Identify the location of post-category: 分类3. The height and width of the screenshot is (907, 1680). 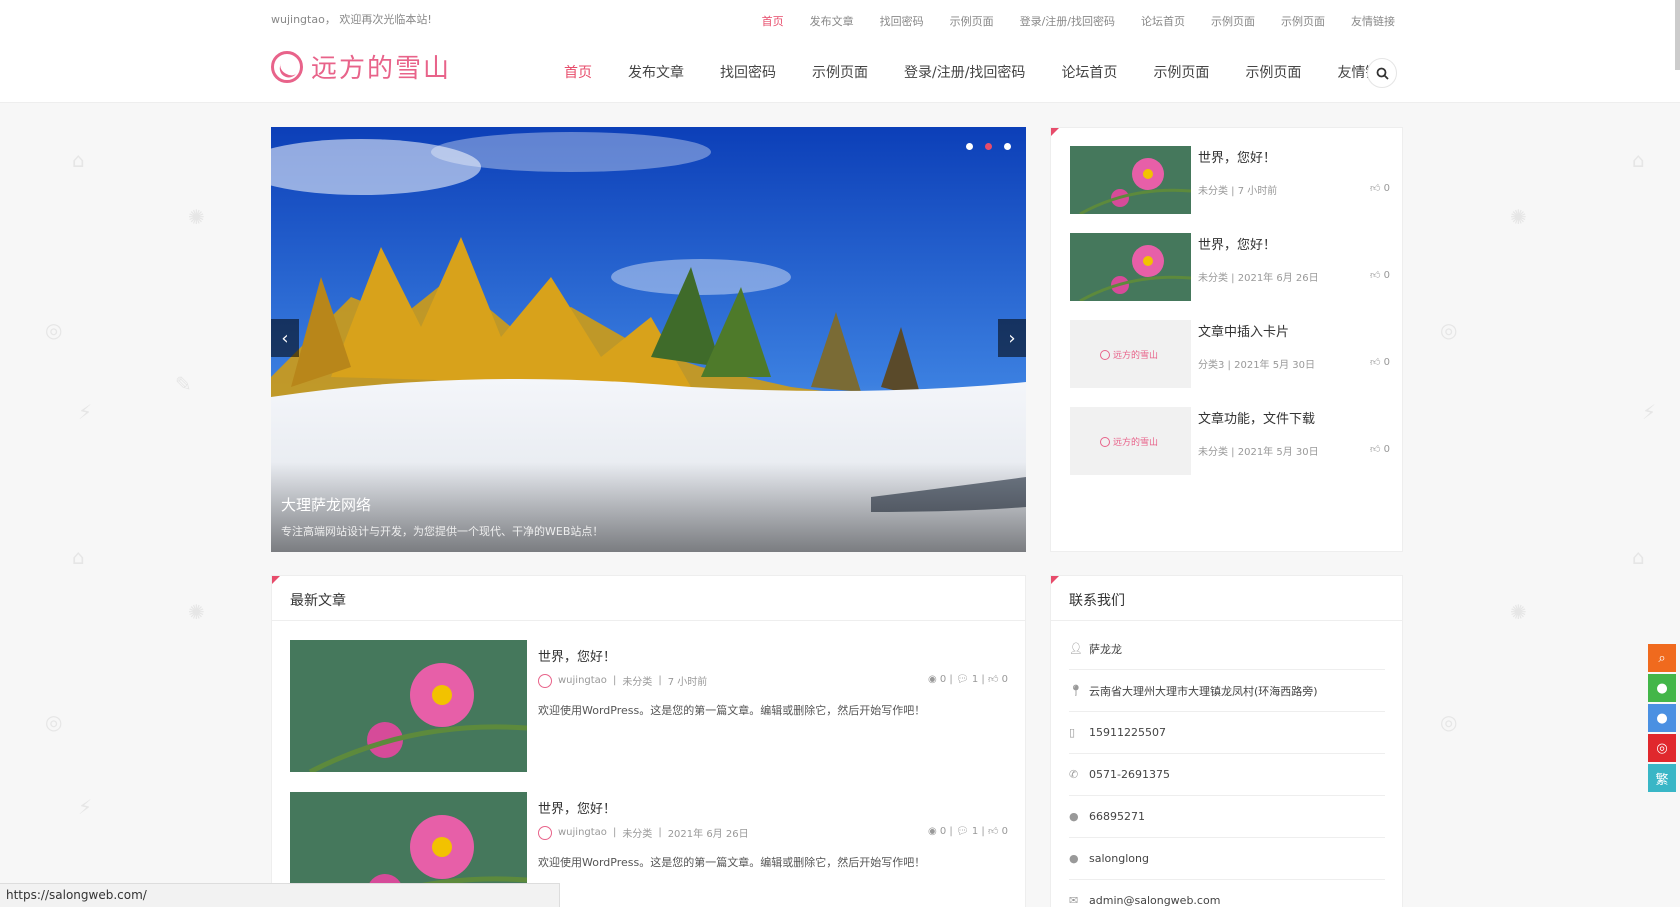
(1211, 365).